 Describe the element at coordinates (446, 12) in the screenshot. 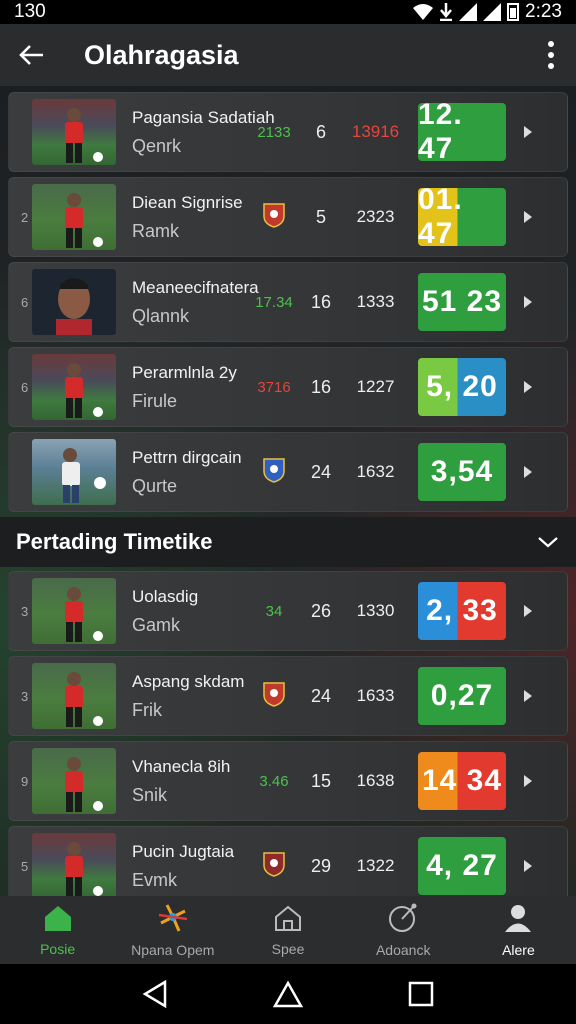

I see `download-icon` at that location.